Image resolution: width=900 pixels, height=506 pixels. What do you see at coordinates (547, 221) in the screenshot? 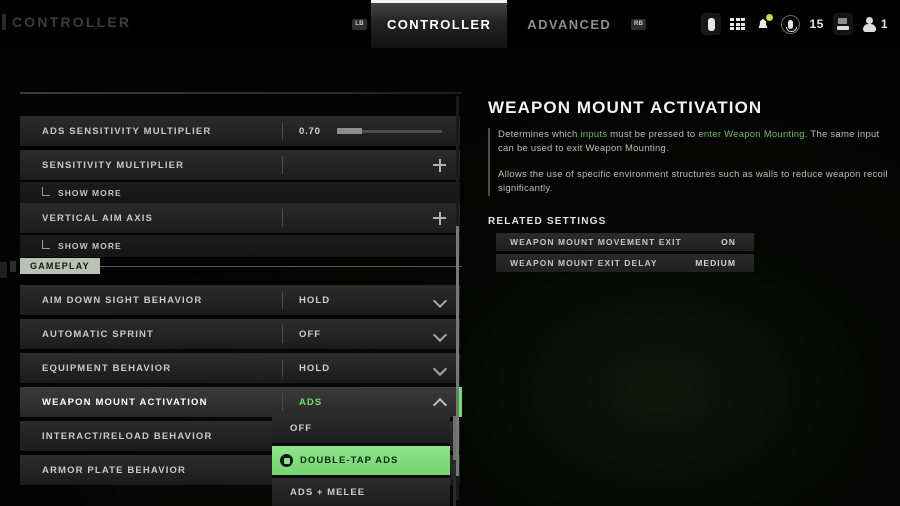
I see `related-settings-title: RELATED SETTINGS` at bounding box center [547, 221].